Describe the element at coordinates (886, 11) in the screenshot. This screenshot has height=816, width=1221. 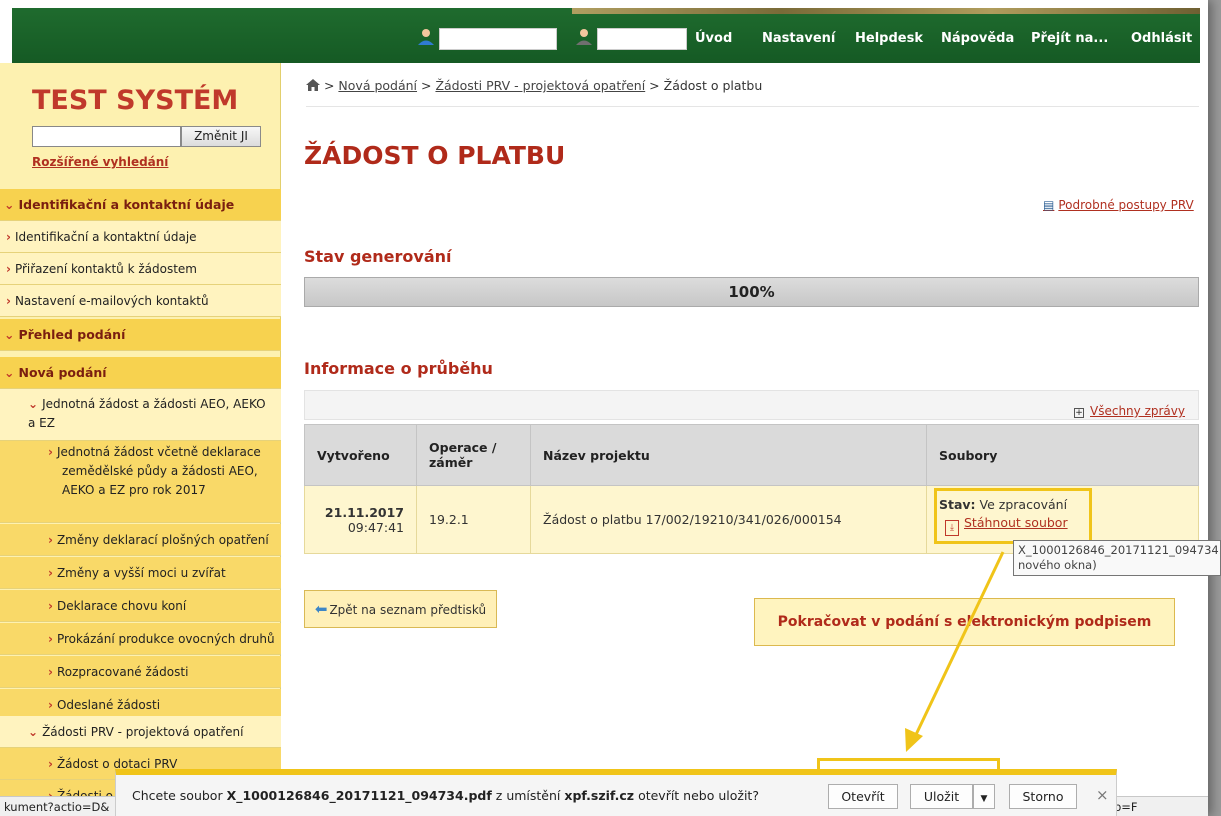
I see `header-banner` at that location.